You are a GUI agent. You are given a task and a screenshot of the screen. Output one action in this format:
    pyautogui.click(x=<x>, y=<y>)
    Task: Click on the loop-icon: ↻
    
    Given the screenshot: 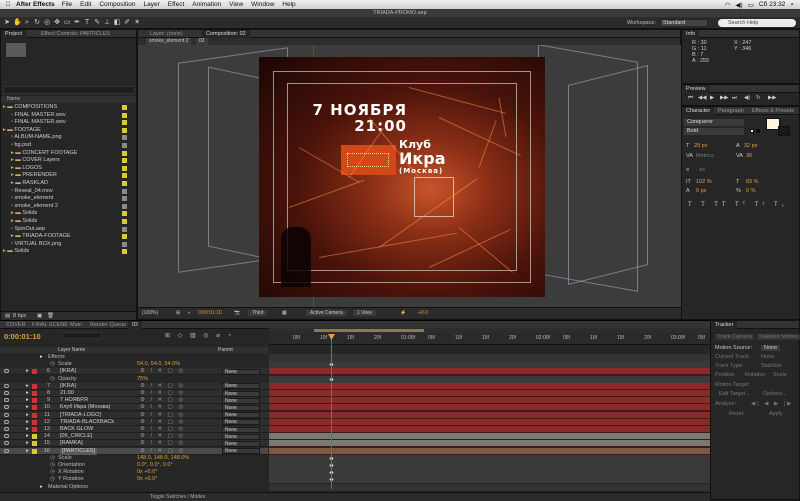 What is the action you would take?
    pyautogui.click(x=758, y=98)
    